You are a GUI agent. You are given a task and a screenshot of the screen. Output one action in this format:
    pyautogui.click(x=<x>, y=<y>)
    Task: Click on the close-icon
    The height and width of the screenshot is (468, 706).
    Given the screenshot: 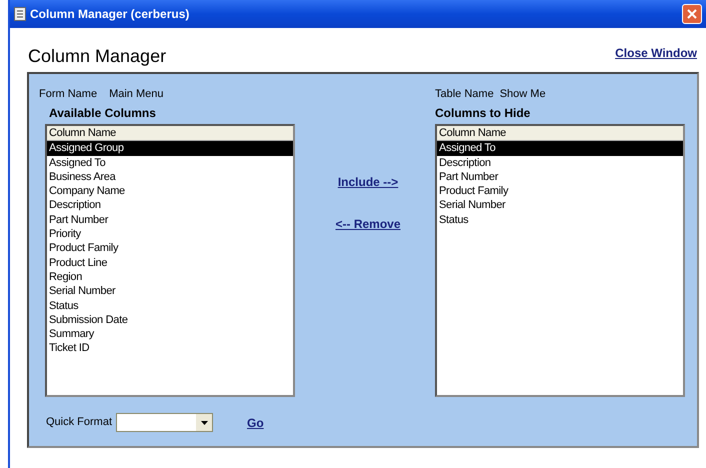 What is the action you would take?
    pyautogui.click(x=692, y=14)
    